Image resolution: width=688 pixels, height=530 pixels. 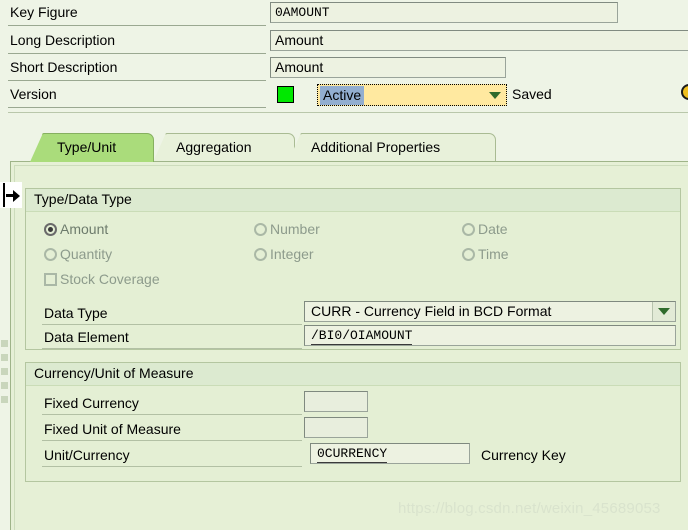 I want to click on key-figure-label: Key Figure, so click(x=44, y=12).